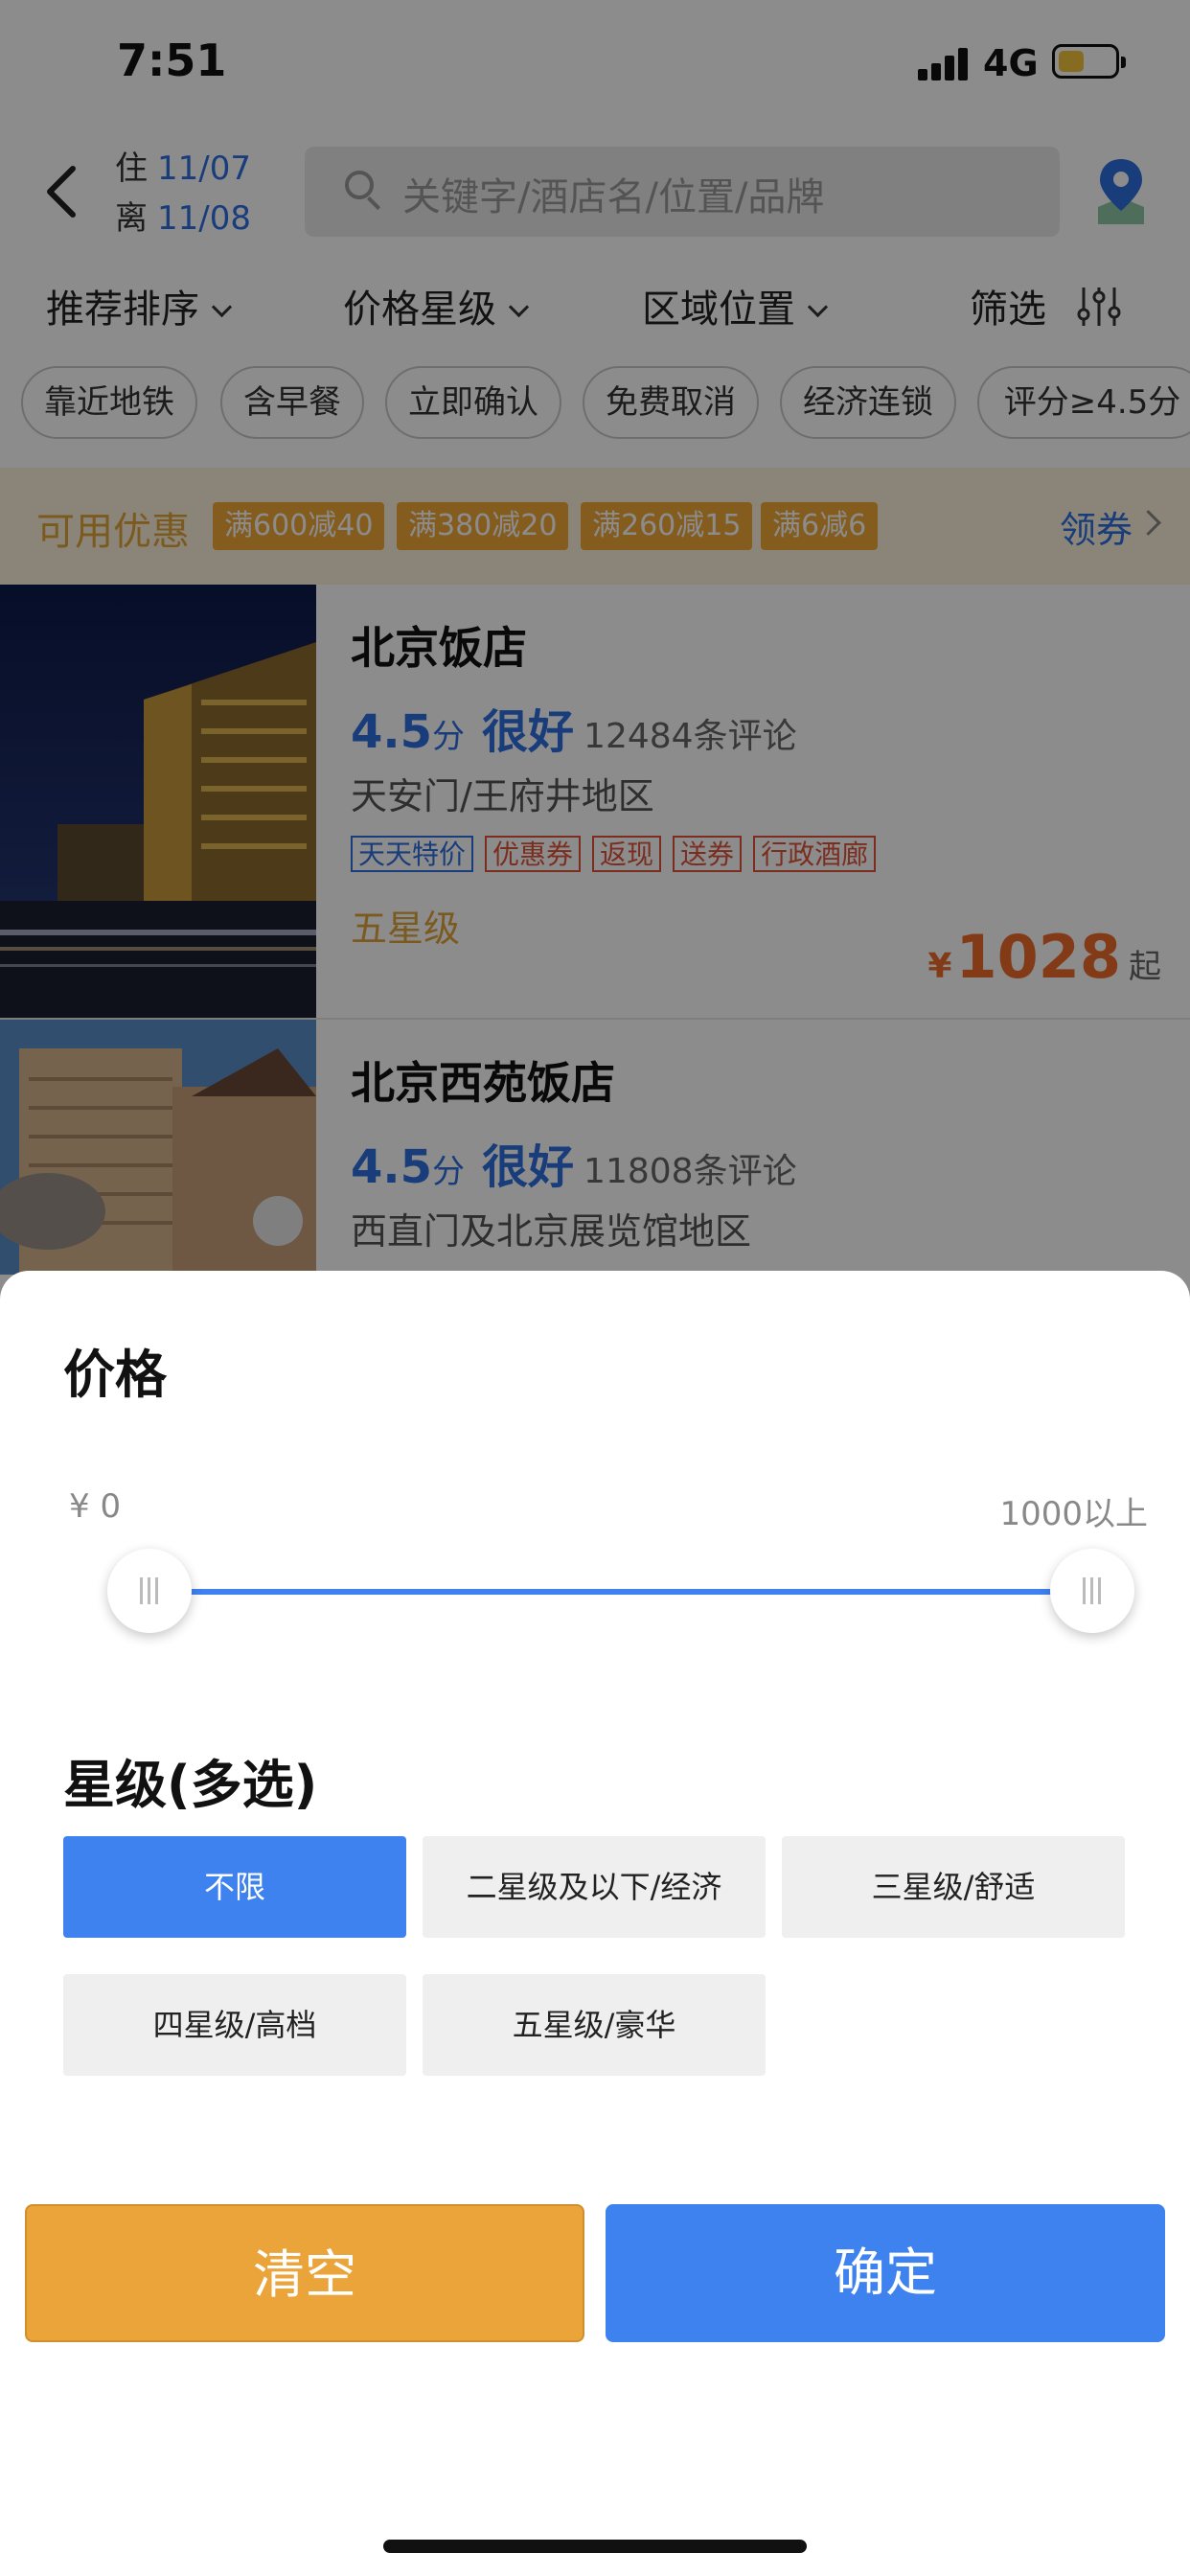 This screenshot has width=1190, height=2576. What do you see at coordinates (953, 1887) in the screenshot?
I see `star-option-comfort: 三星级/舒适` at bounding box center [953, 1887].